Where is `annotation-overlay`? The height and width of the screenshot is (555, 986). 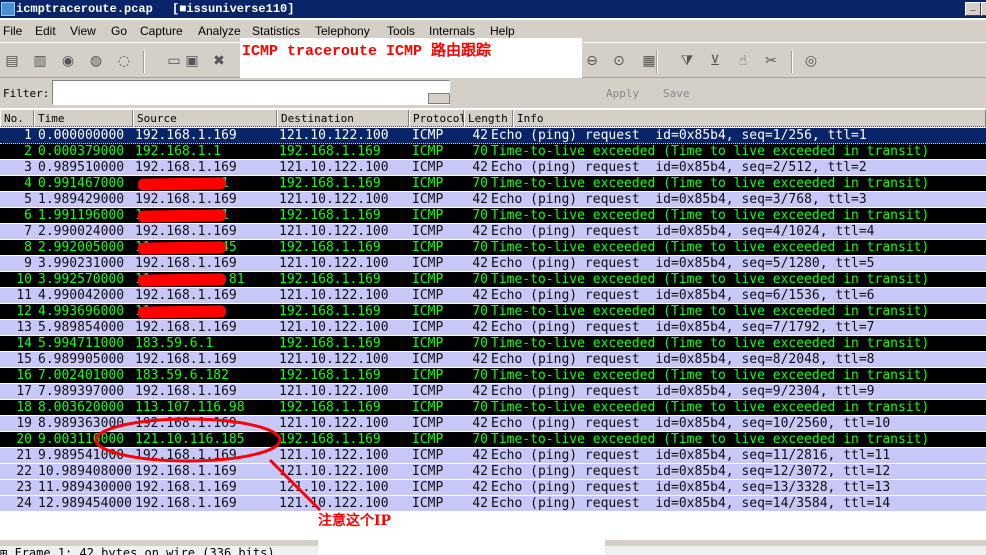
annotation-overlay is located at coordinates (208, 464).